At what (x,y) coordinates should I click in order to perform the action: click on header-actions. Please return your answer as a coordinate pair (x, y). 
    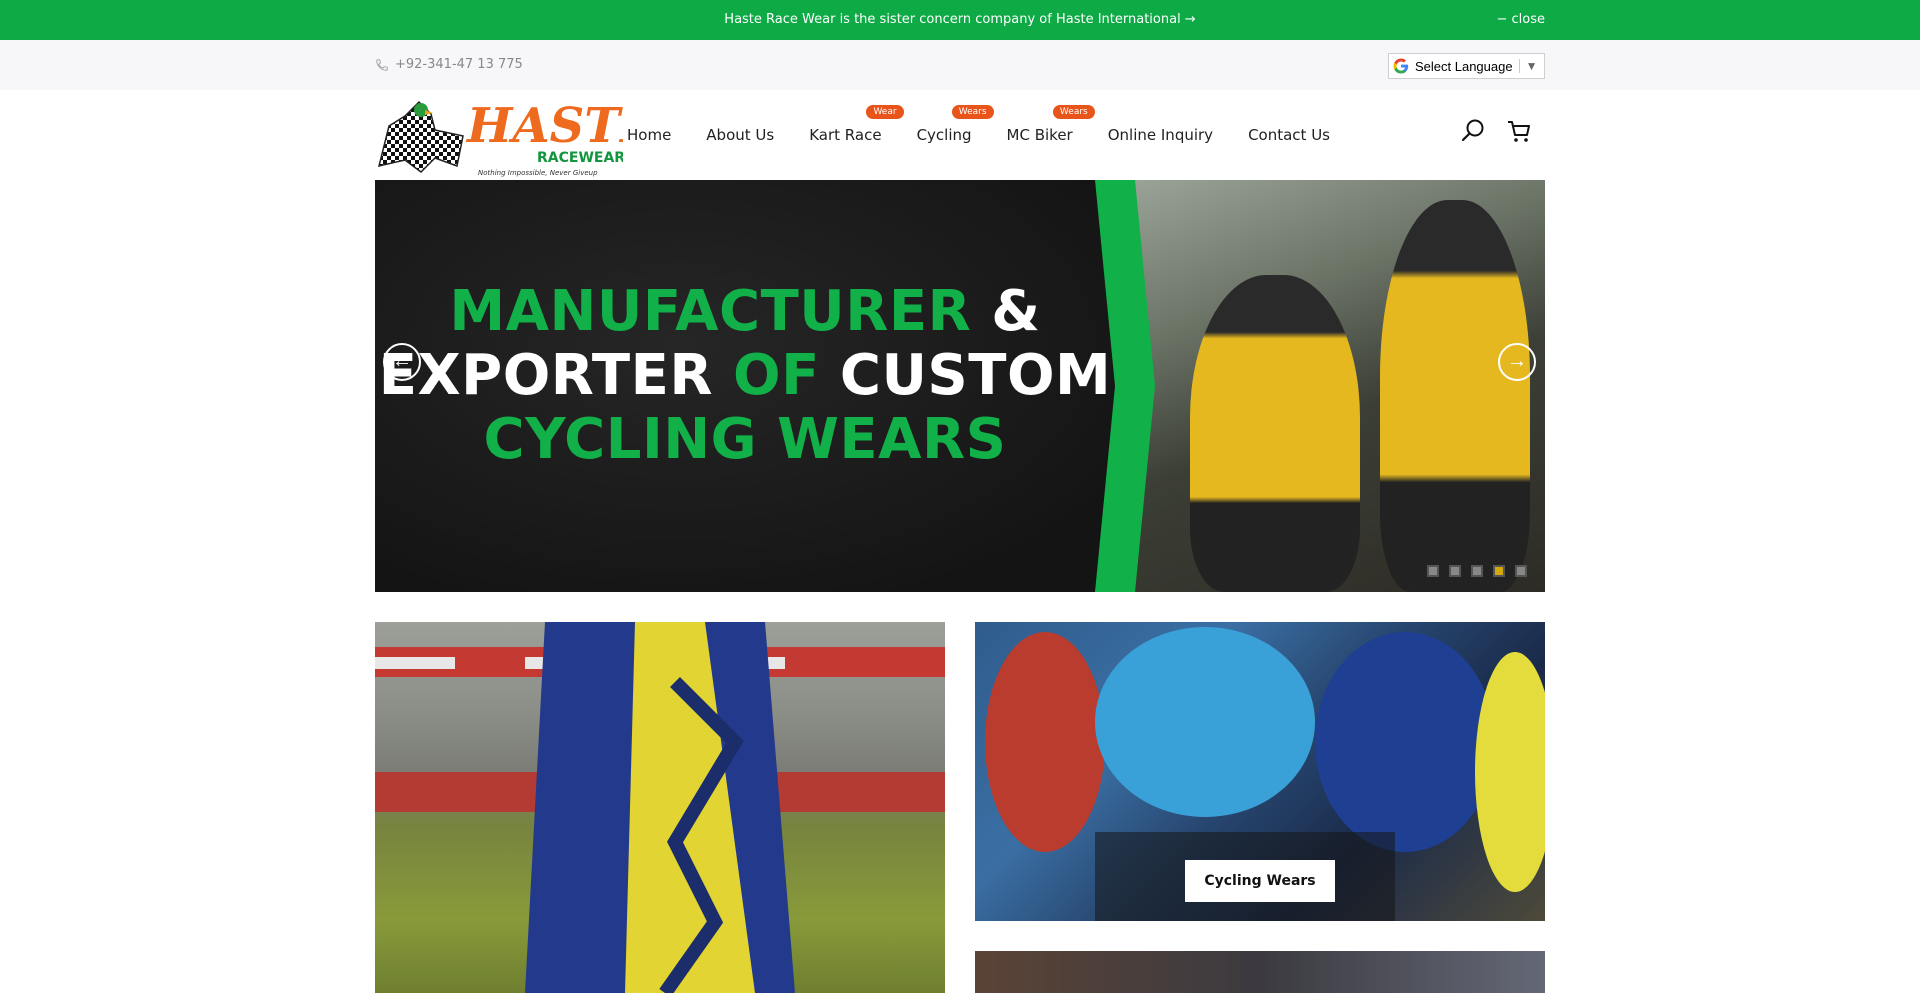
    Looking at the image, I should click on (1496, 131).